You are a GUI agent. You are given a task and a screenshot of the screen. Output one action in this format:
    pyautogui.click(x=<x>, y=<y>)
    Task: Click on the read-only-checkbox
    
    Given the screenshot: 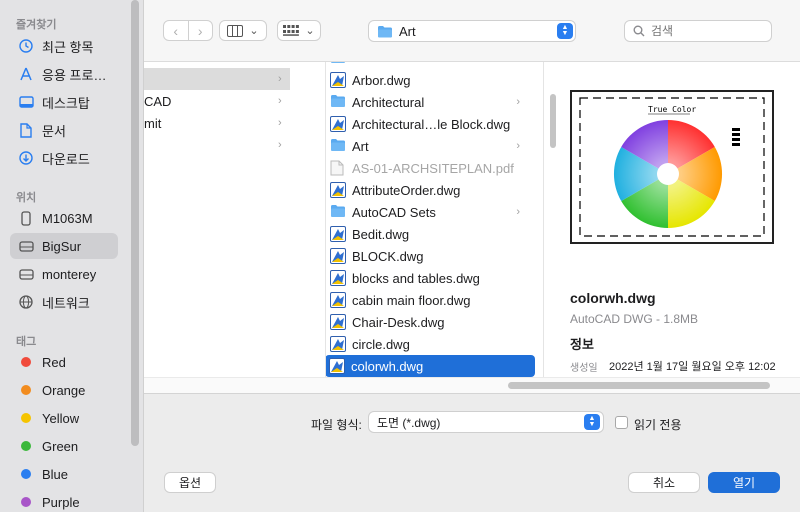 What is the action you would take?
    pyautogui.click(x=621, y=422)
    